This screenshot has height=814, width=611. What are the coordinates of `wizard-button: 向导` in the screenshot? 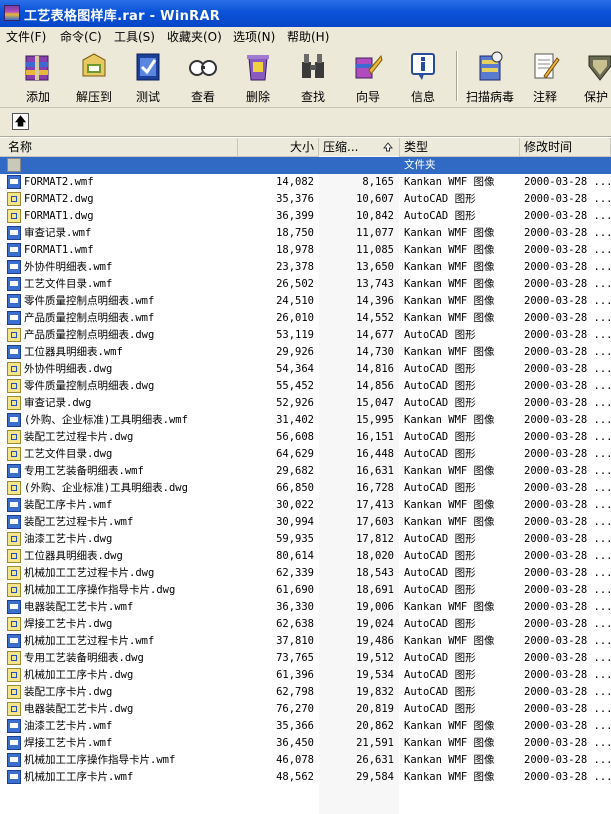 It's located at (368, 76).